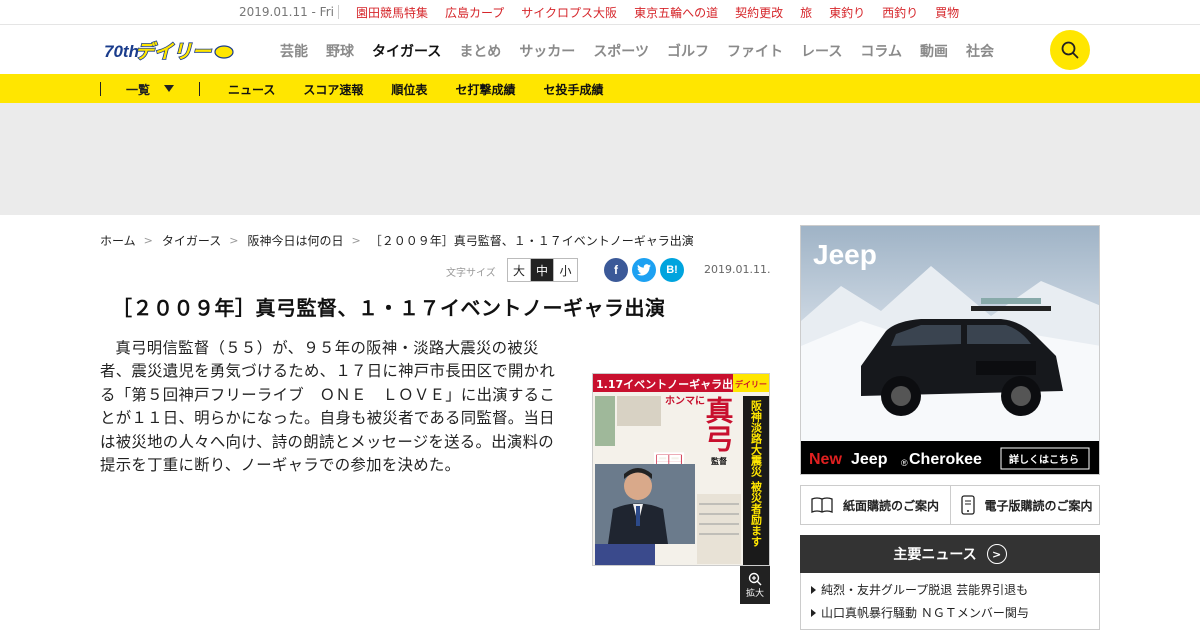 The height and width of the screenshot is (630, 1200). I want to click on featured-link: 東京五輪への道, so click(676, 12).